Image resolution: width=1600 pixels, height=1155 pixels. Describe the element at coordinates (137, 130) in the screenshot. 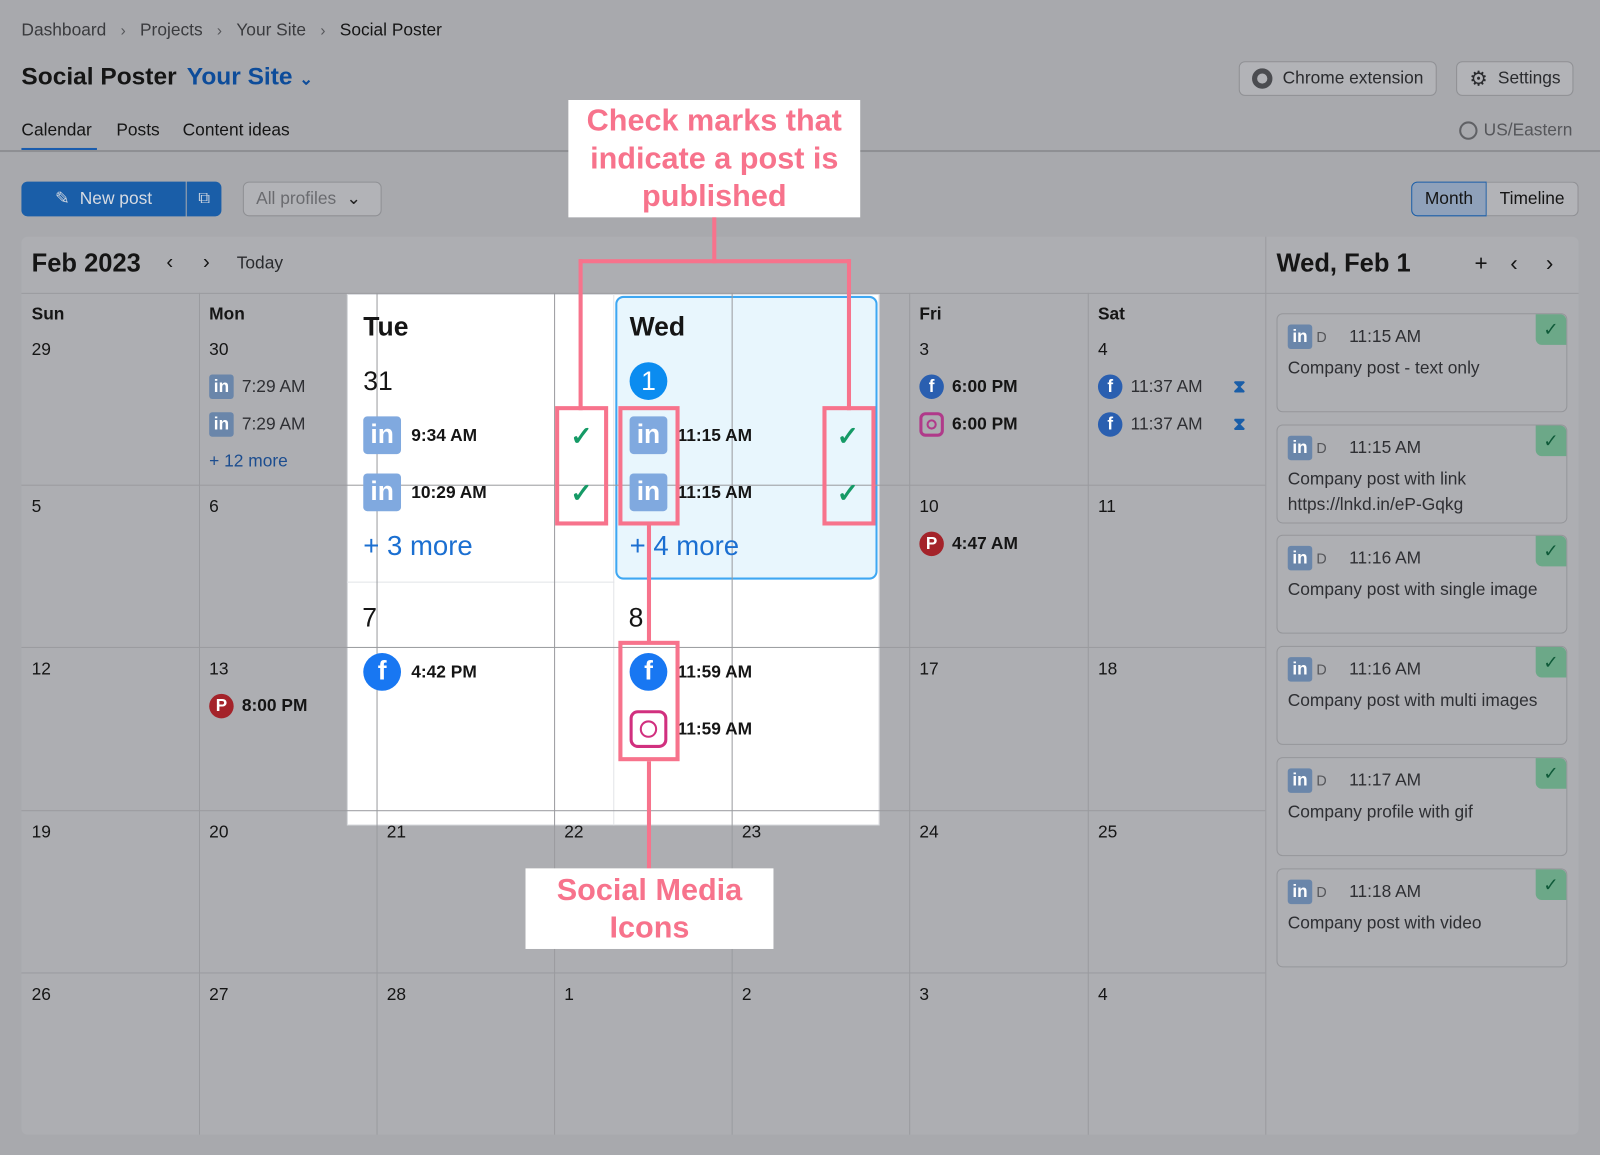

I see `tab-posts: Posts` at that location.